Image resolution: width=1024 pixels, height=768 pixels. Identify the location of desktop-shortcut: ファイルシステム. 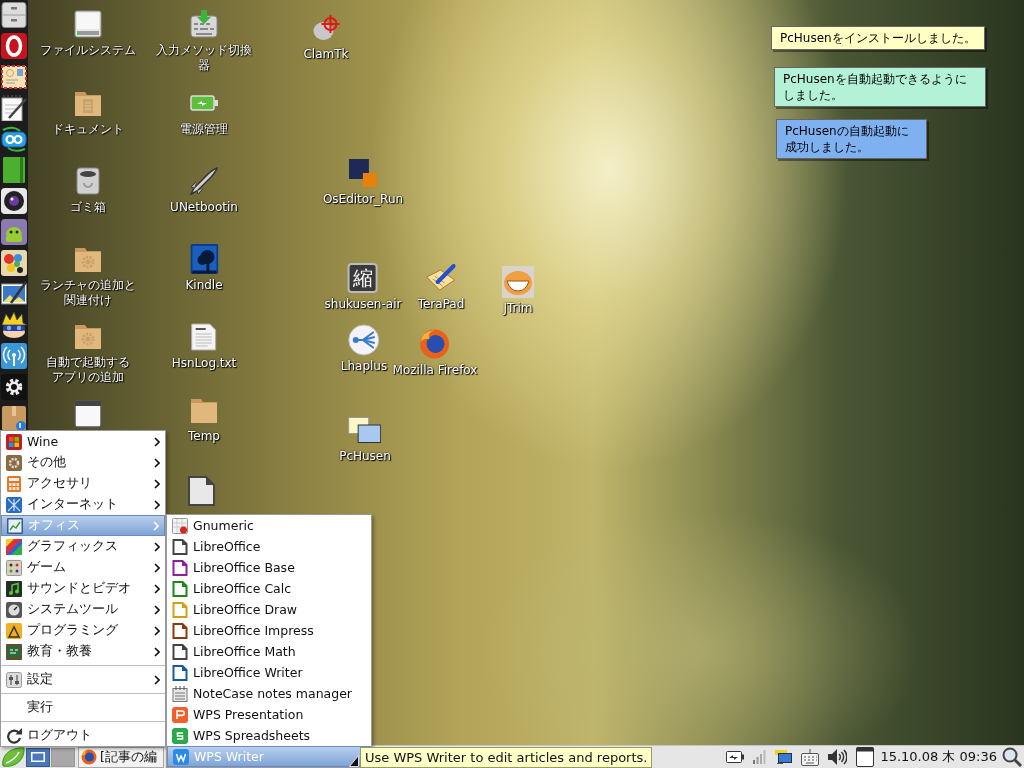
(88, 33).